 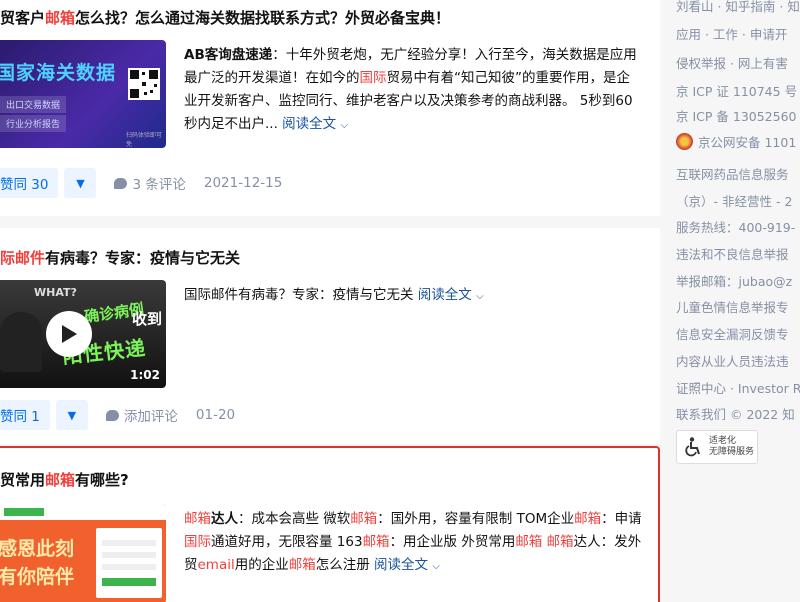 What do you see at coordinates (129, 563) in the screenshot?
I see `thumb-login-panel` at bounding box center [129, 563].